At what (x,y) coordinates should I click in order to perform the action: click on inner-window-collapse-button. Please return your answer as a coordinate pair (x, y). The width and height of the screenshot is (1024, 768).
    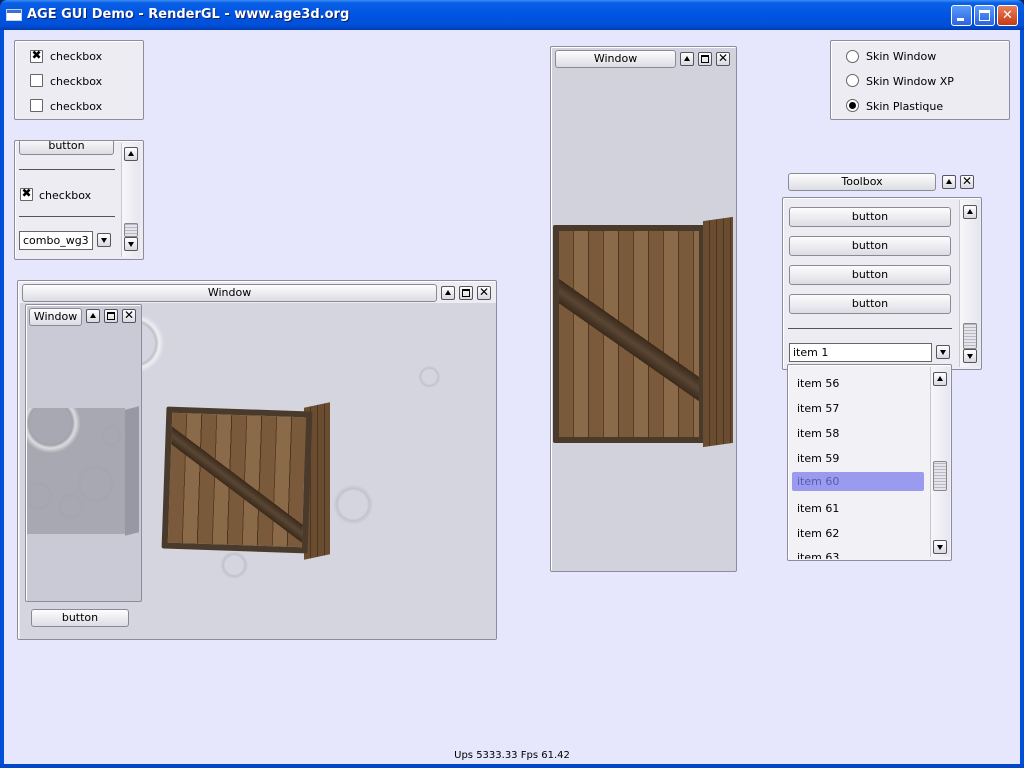
    Looking at the image, I should click on (93, 316).